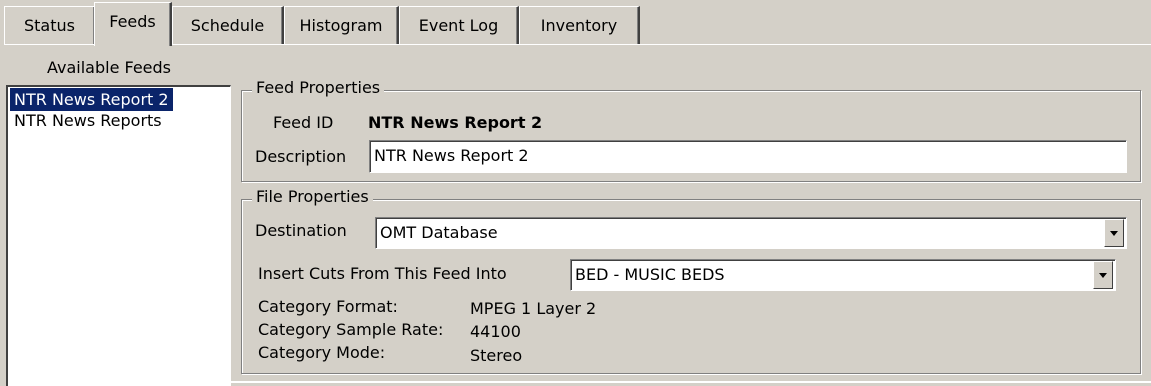 This screenshot has height=386, width=1151. I want to click on category-format-value: MPEG 1 Layer 2, so click(533, 308).